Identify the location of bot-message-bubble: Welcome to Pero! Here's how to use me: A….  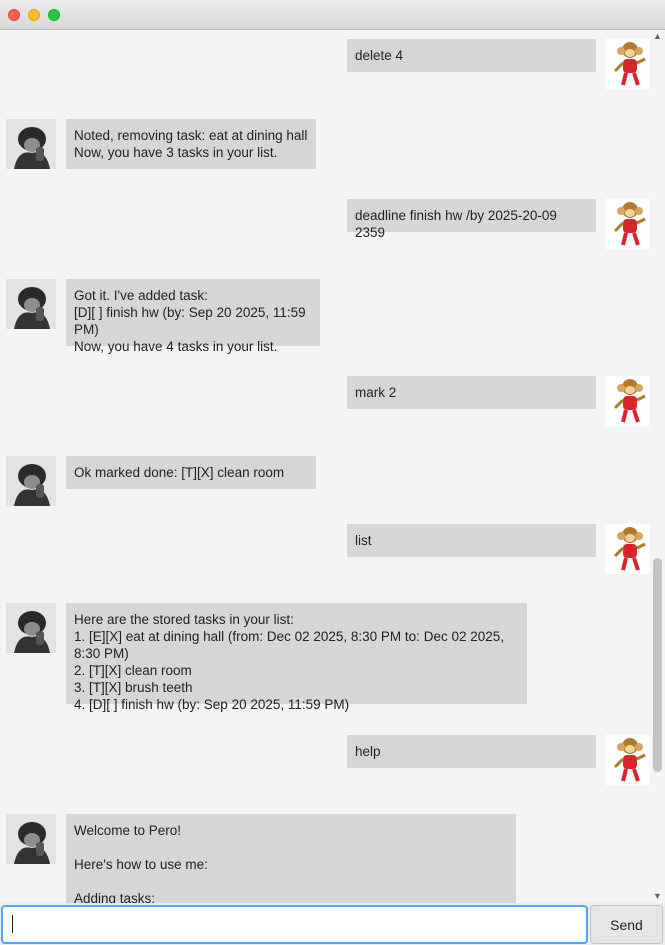
(291, 858).